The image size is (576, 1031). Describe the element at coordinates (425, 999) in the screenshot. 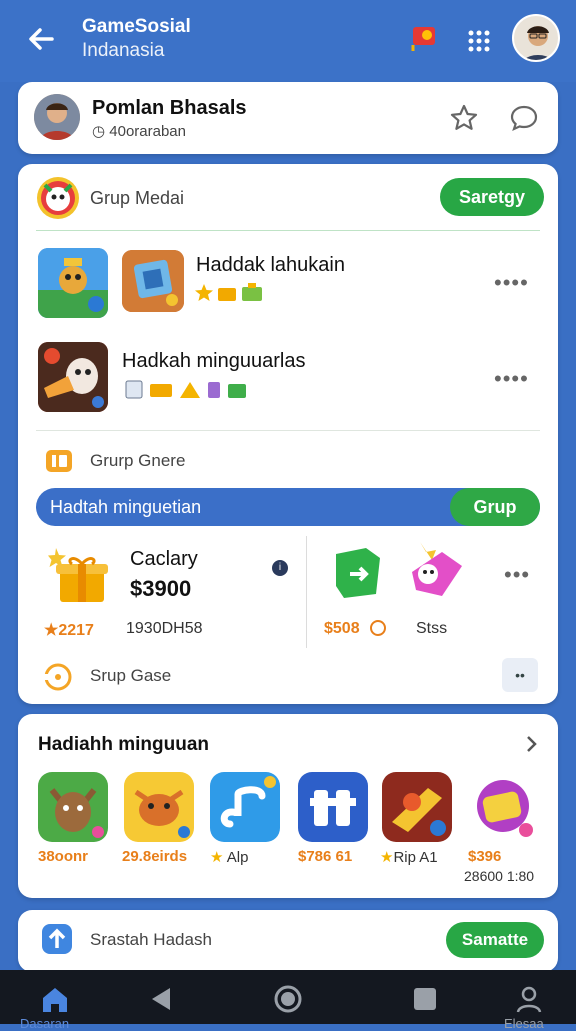

I see `recents-square-icon` at that location.